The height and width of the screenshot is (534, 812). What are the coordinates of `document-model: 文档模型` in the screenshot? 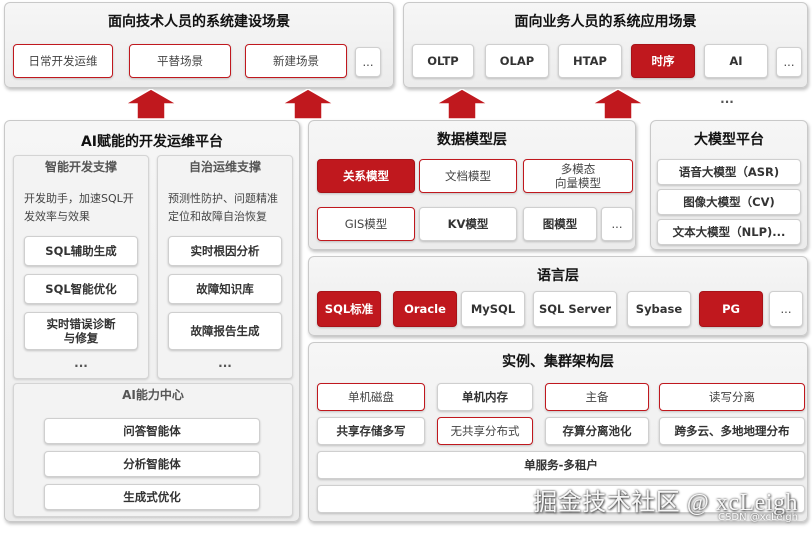 It's located at (468, 176).